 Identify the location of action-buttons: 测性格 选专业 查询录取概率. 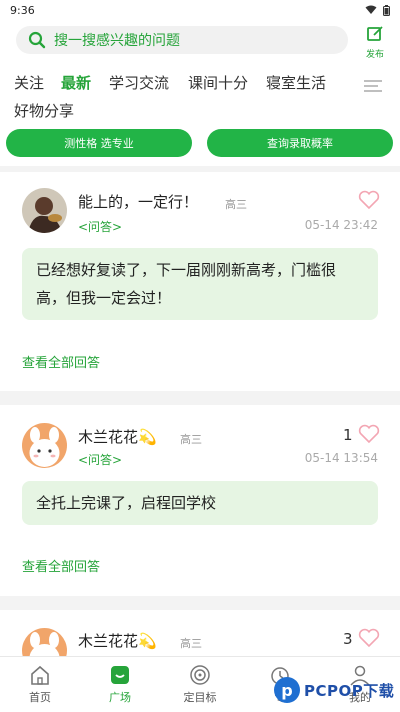
(200, 146).